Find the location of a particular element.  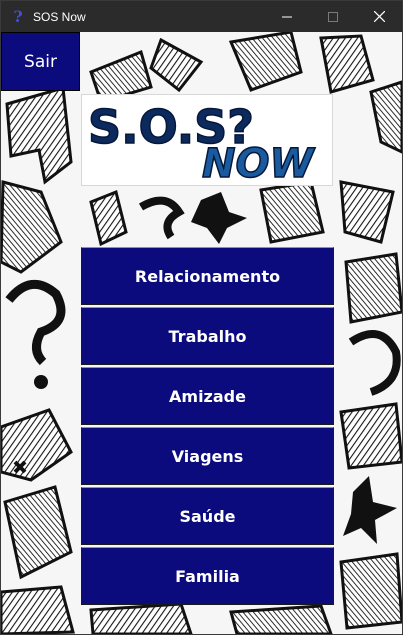

title-bar: ? SOS Now is located at coordinates (201, 16).